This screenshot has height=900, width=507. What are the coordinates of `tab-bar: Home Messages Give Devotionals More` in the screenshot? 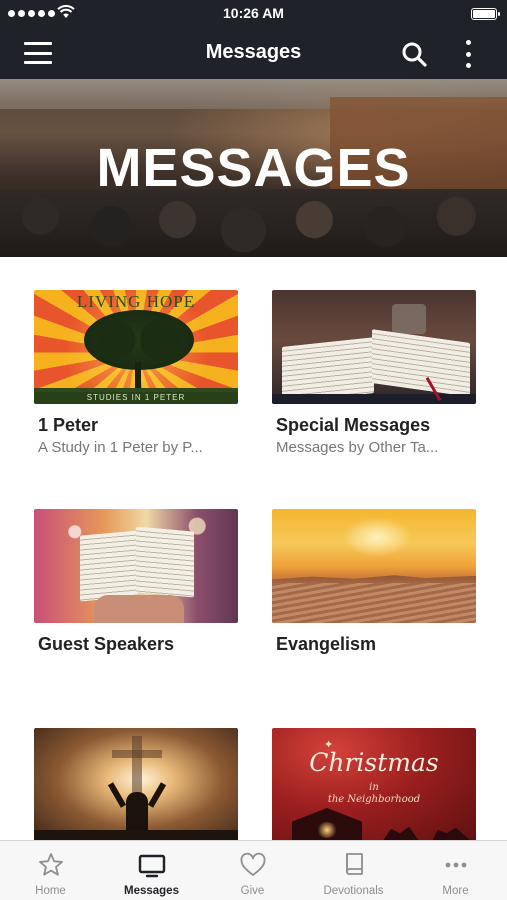 It's located at (253, 870).